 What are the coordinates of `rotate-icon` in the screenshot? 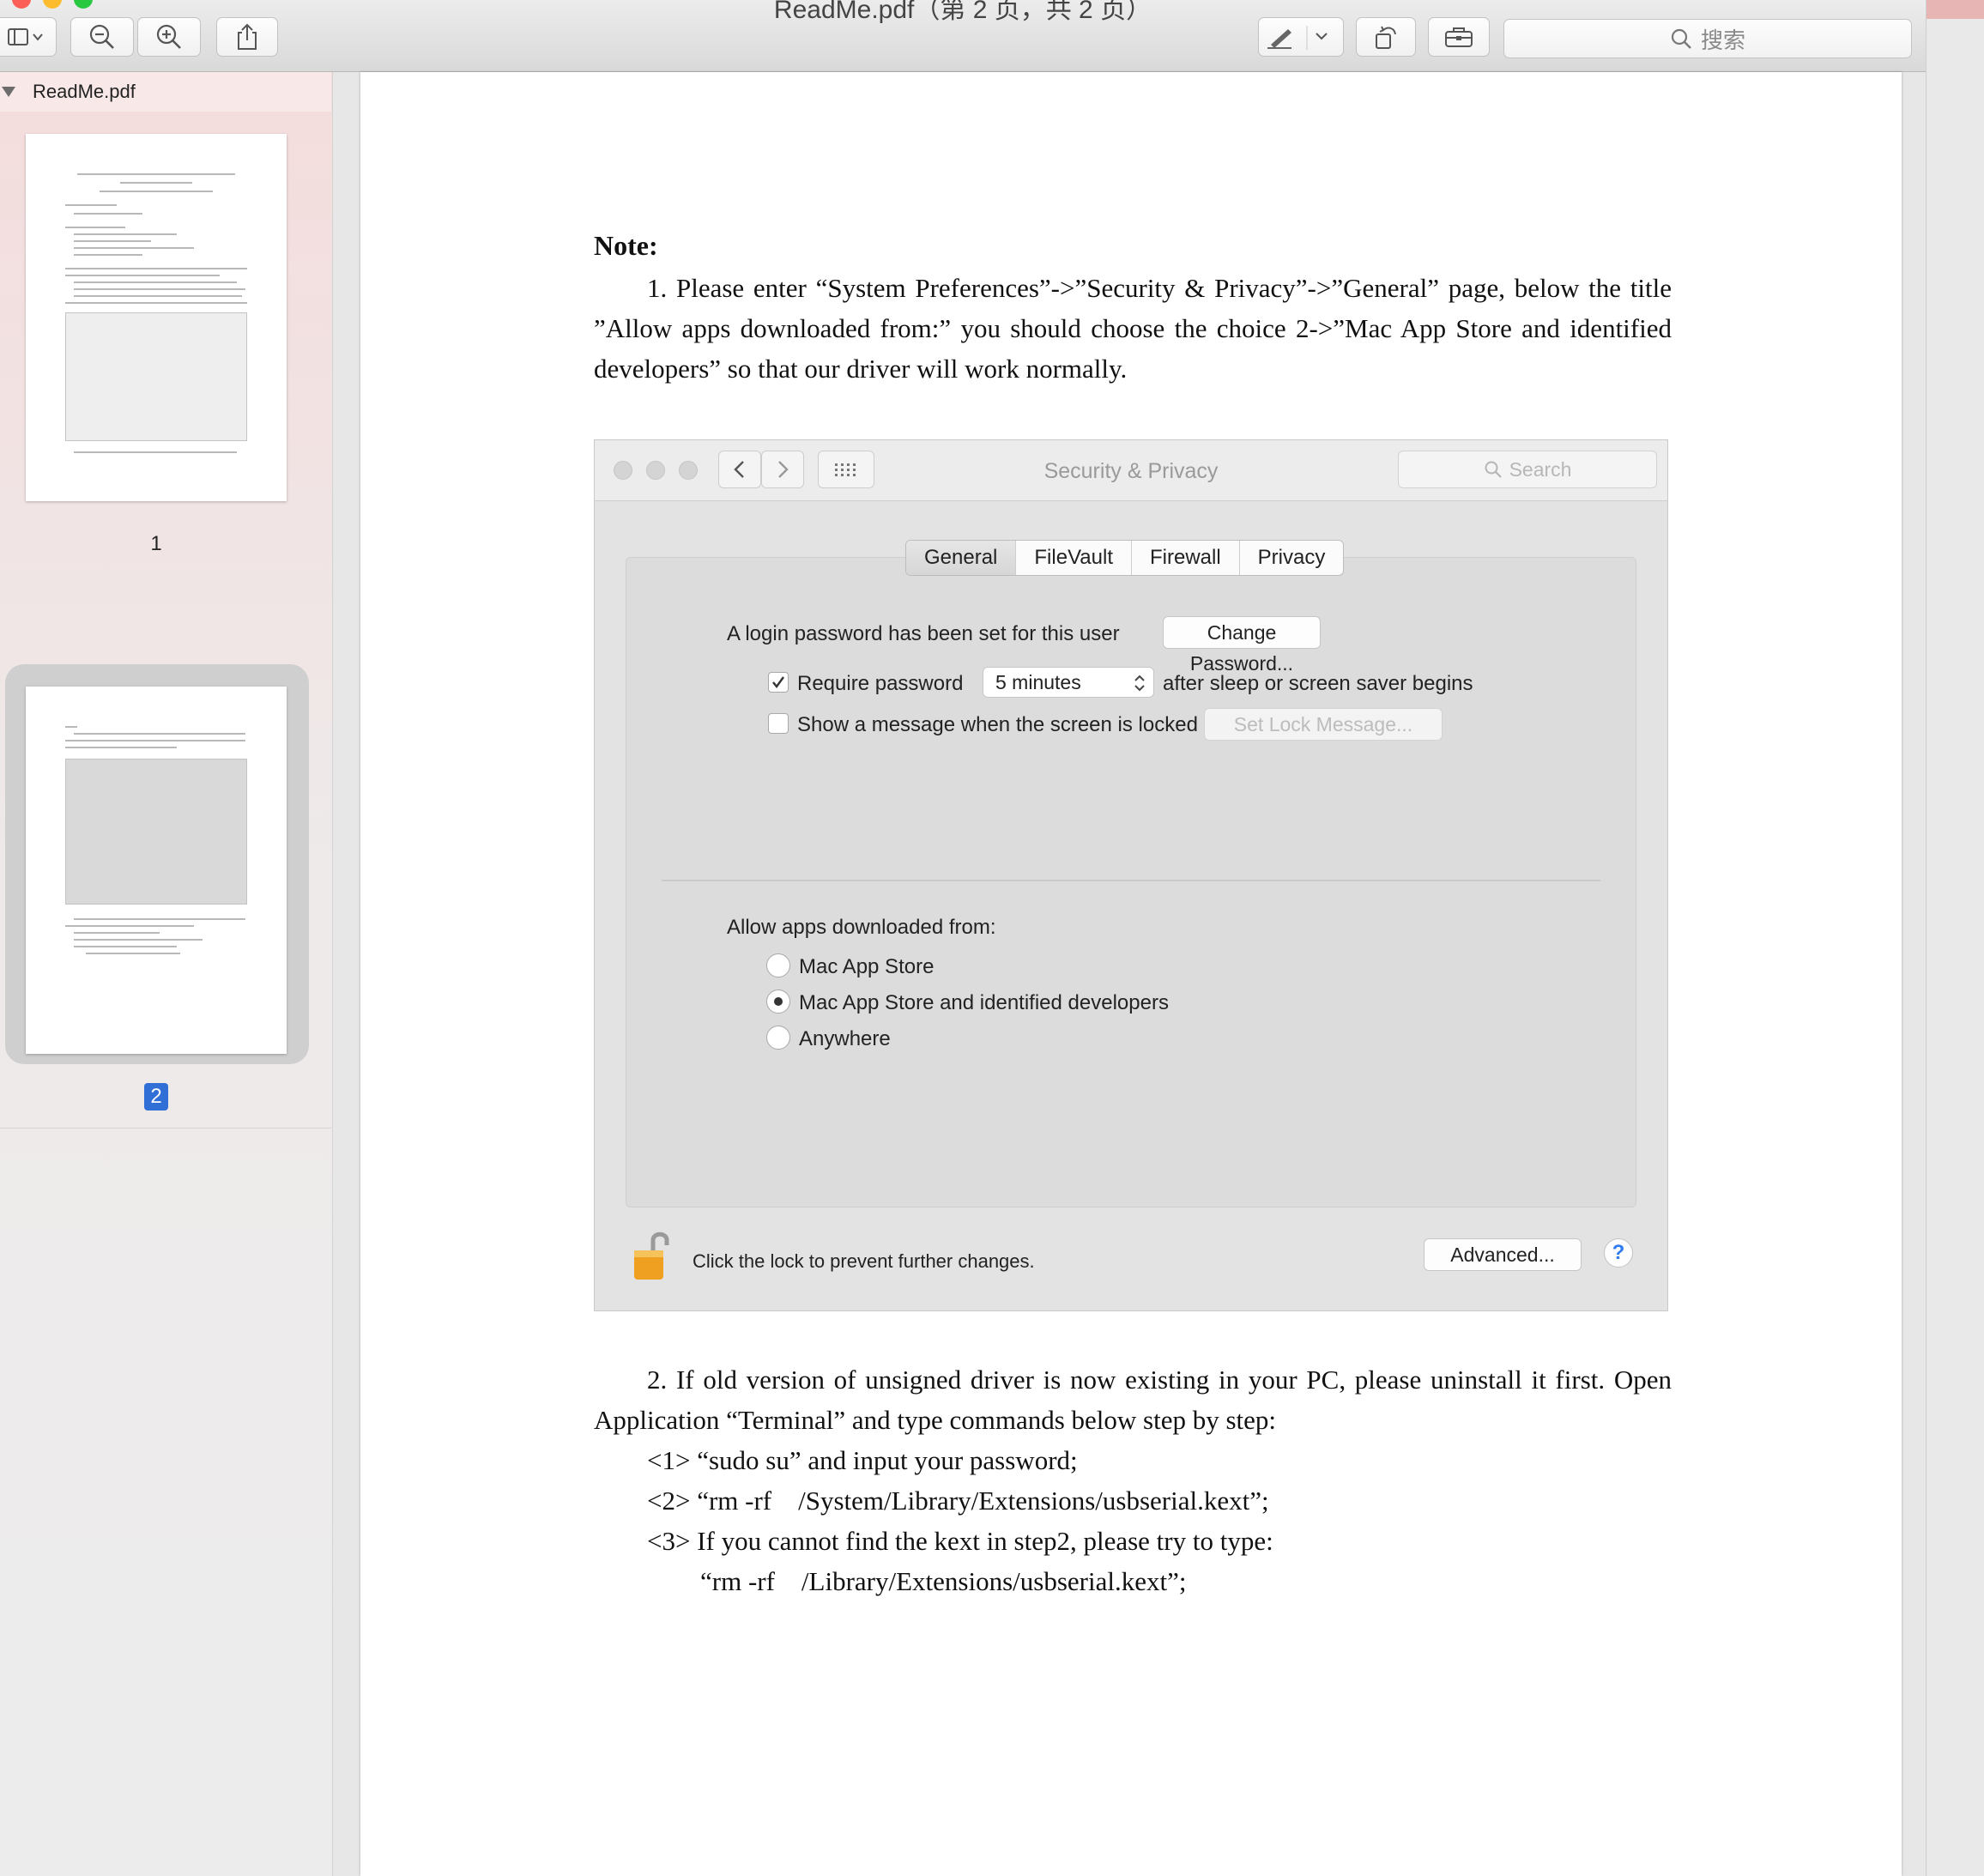 It's located at (1386, 37).